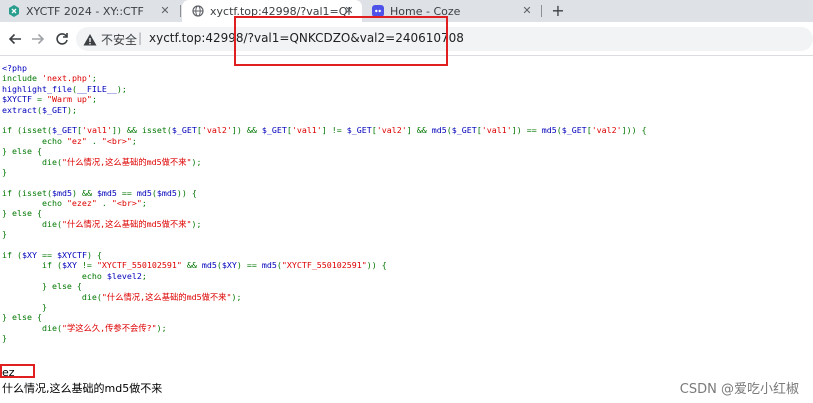 The height and width of the screenshot is (403, 813). I want to click on code-line: include 'next.php';, so click(324, 78).